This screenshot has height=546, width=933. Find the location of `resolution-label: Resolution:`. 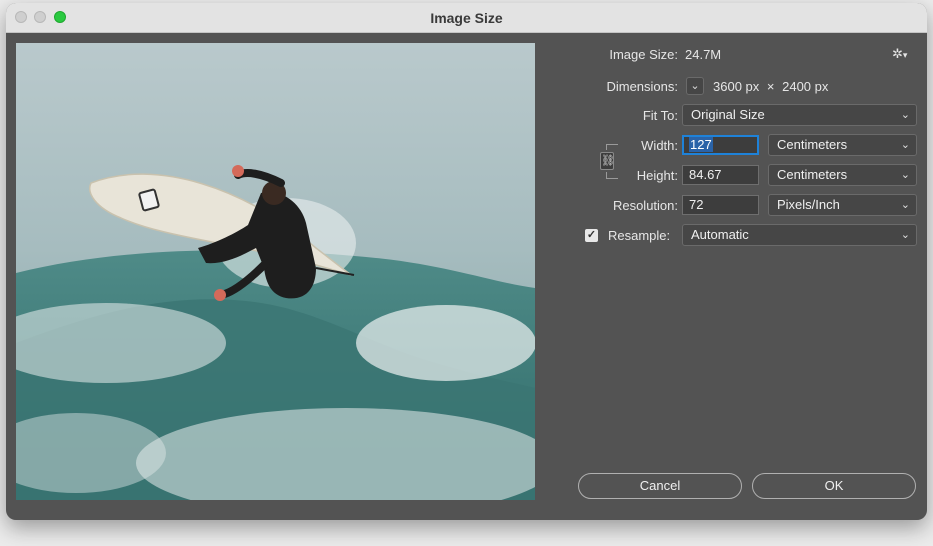

resolution-label: Resolution: is located at coordinates (645, 205).